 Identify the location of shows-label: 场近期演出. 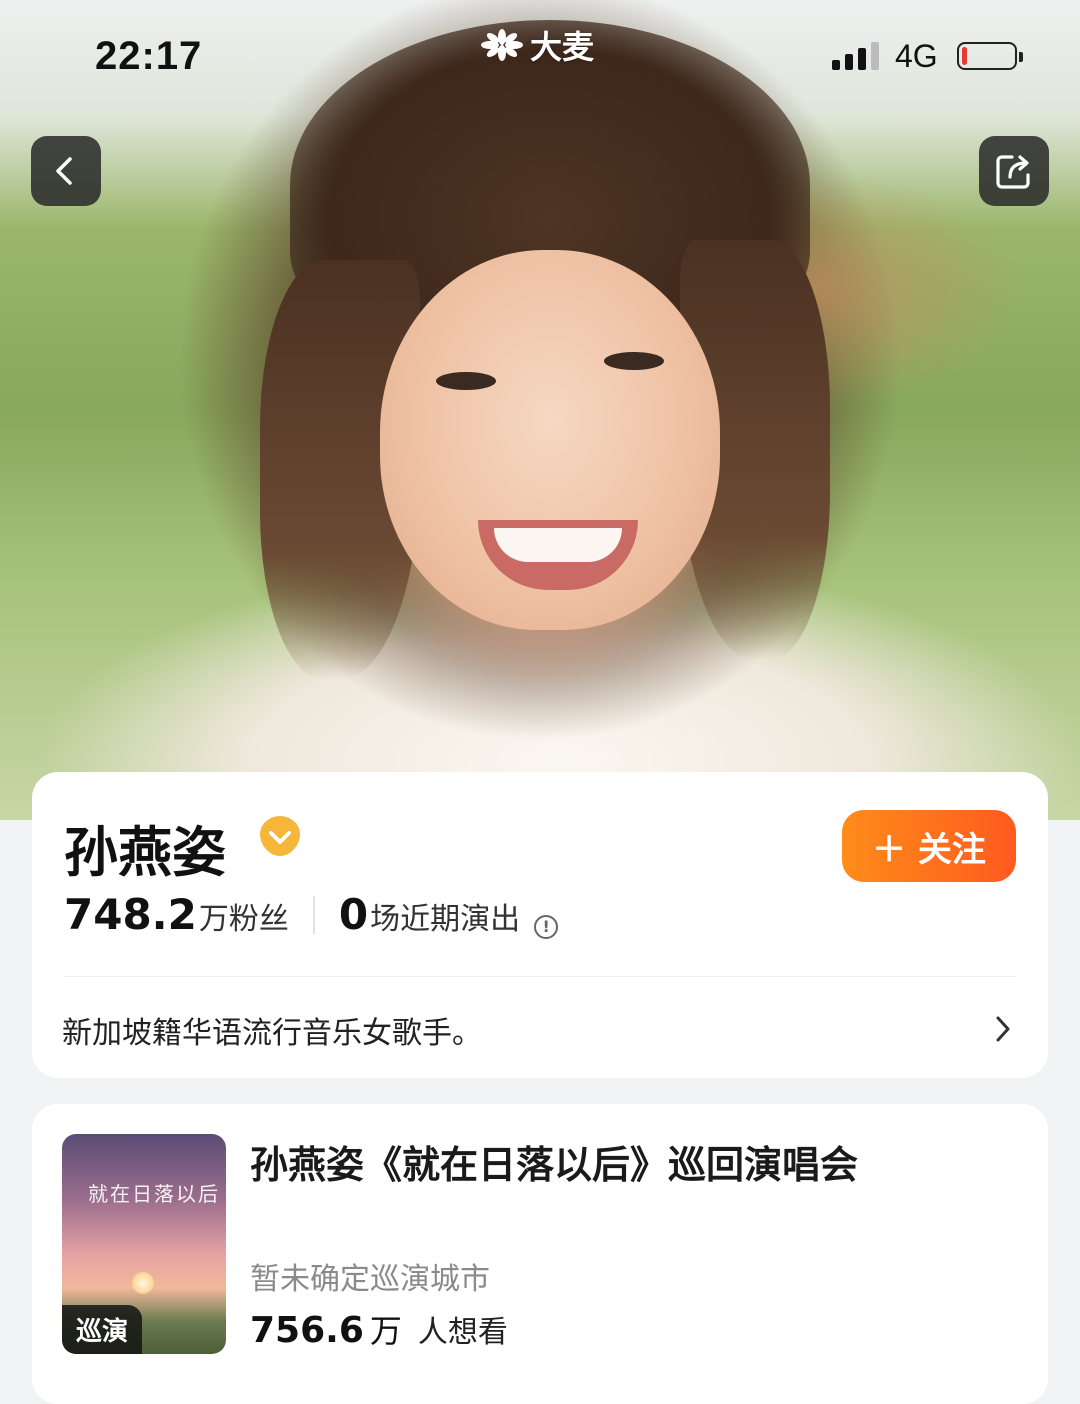
(445, 919).